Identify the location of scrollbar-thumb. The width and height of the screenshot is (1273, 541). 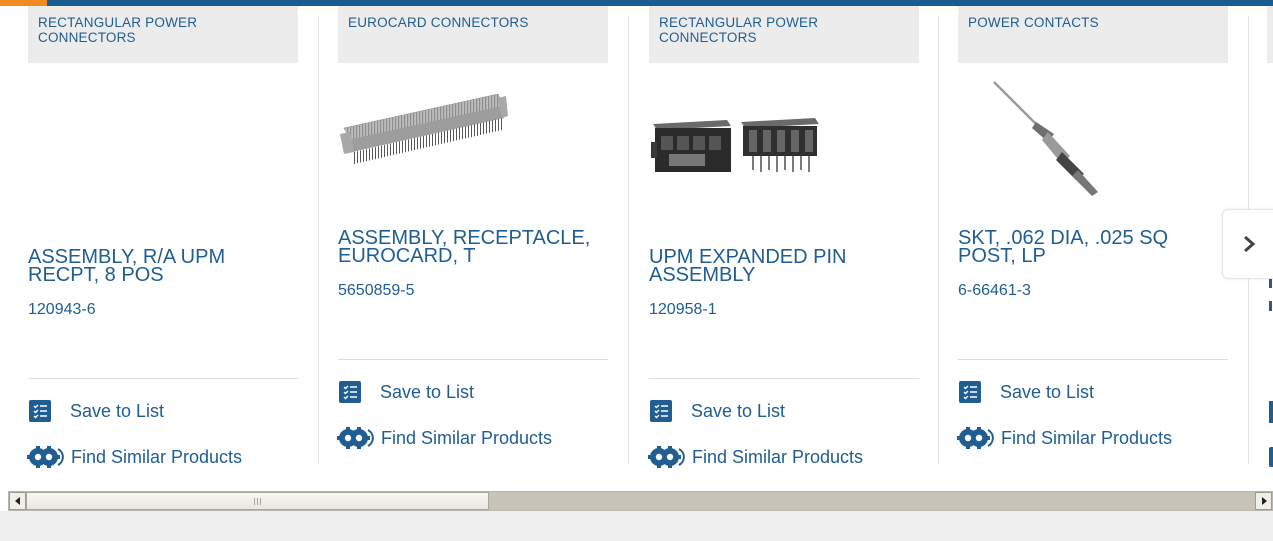
(257, 501).